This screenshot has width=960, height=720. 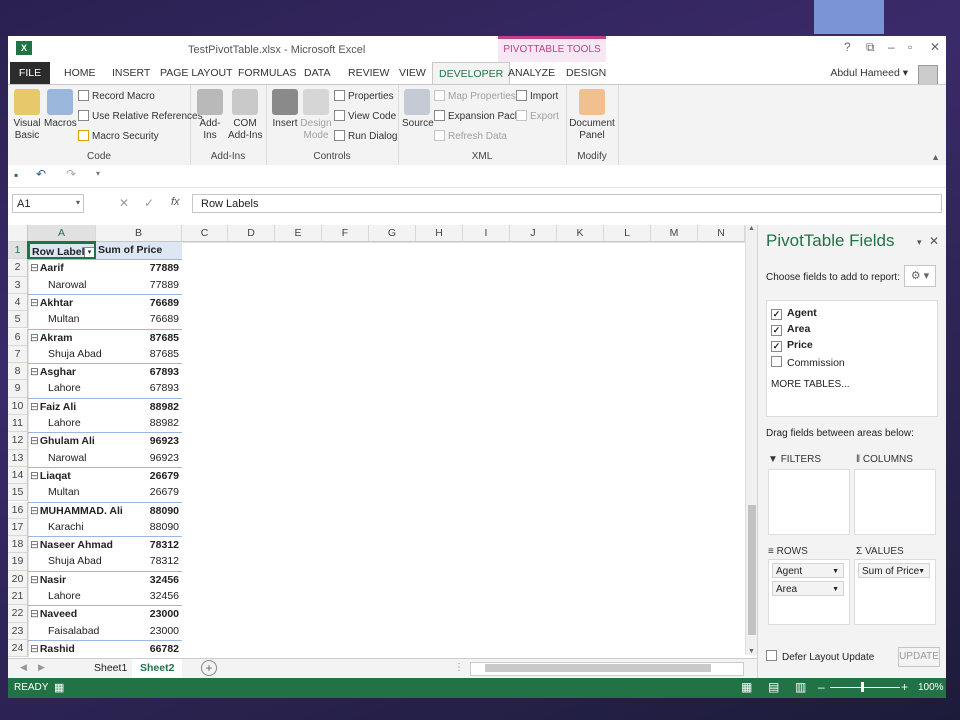 I want to click on macro-record-icon: ▦, so click(x=59, y=687).